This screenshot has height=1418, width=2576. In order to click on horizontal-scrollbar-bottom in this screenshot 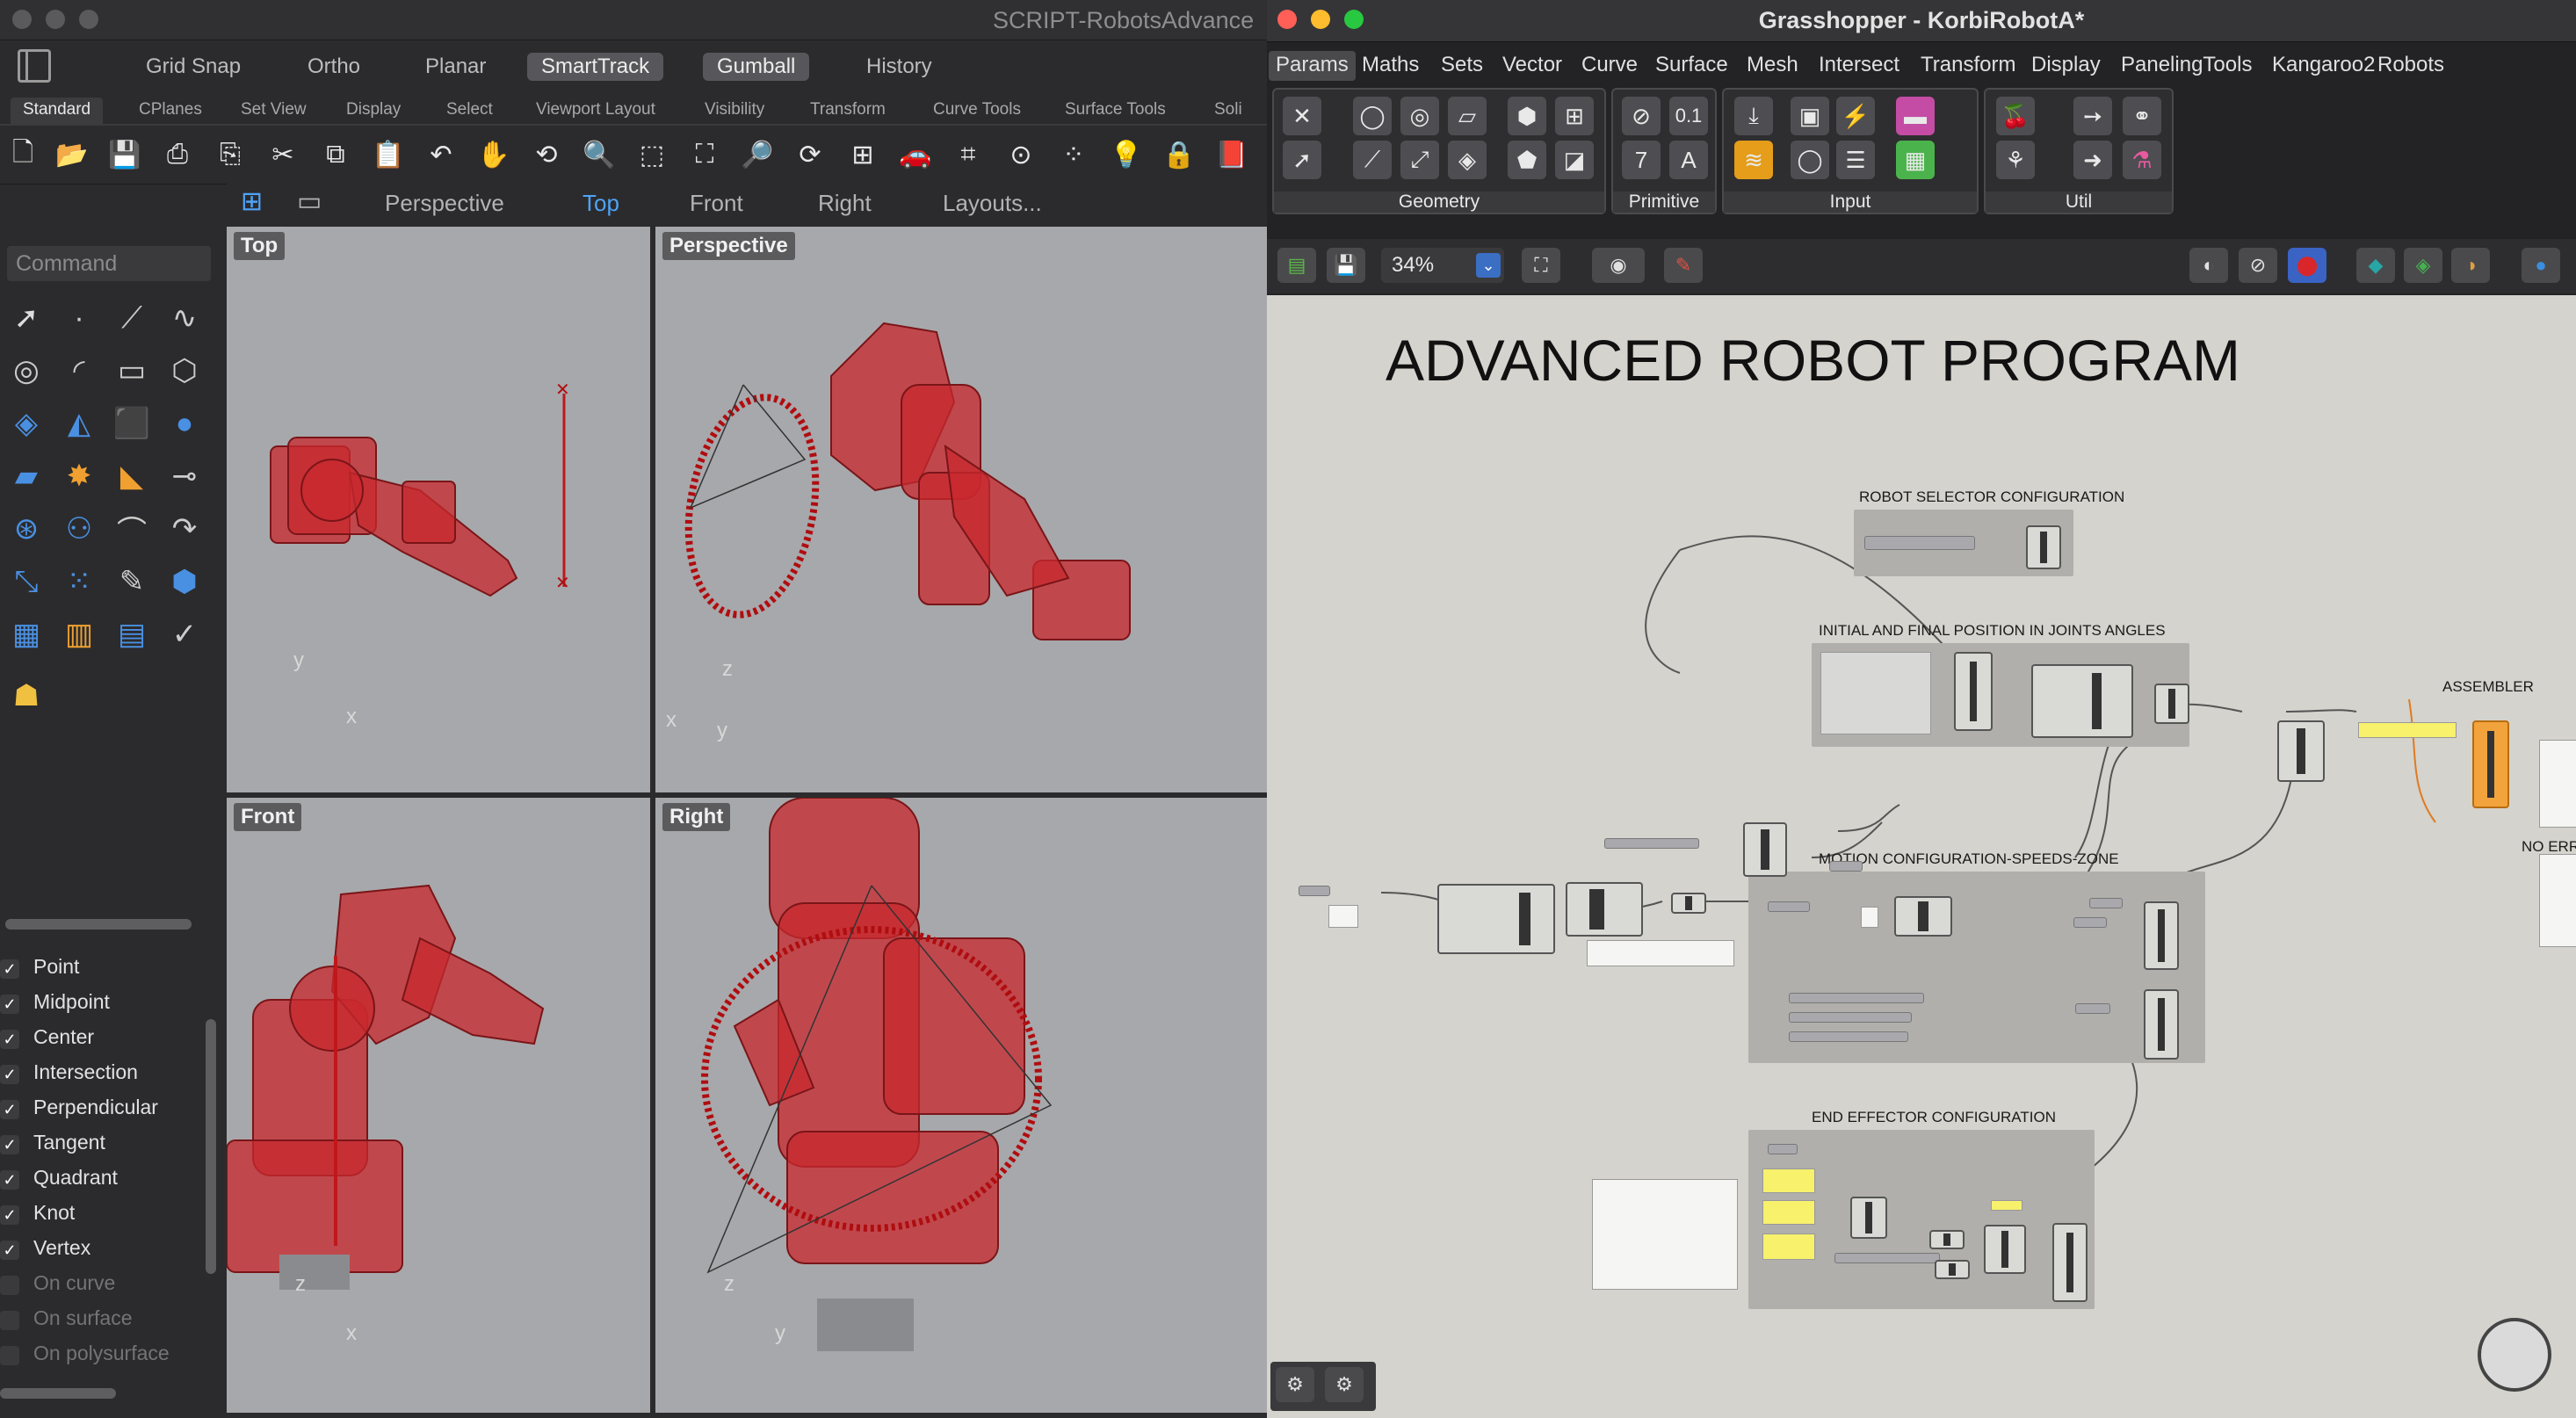, I will do `click(58, 1393)`.